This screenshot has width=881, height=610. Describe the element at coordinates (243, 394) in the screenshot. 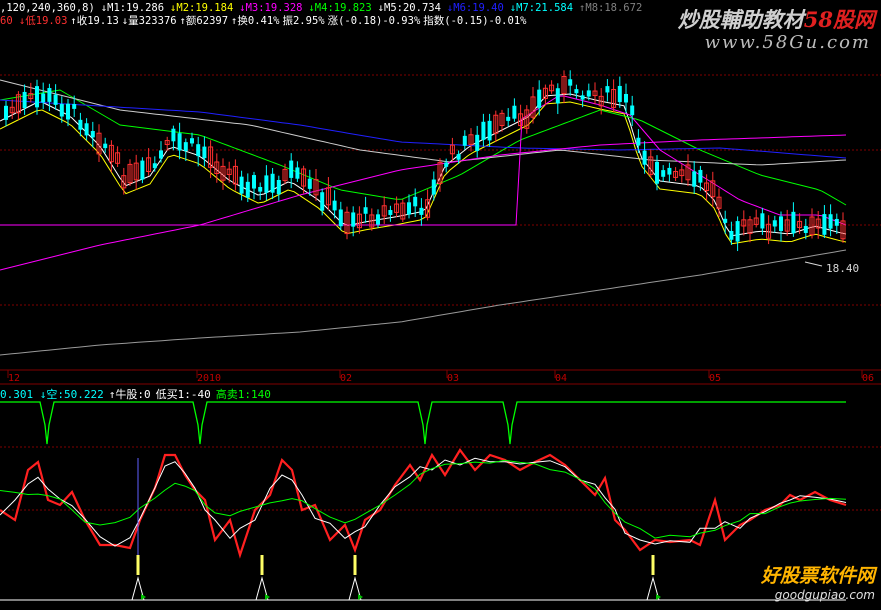

I see `indicator-value: 高卖1:140` at that location.